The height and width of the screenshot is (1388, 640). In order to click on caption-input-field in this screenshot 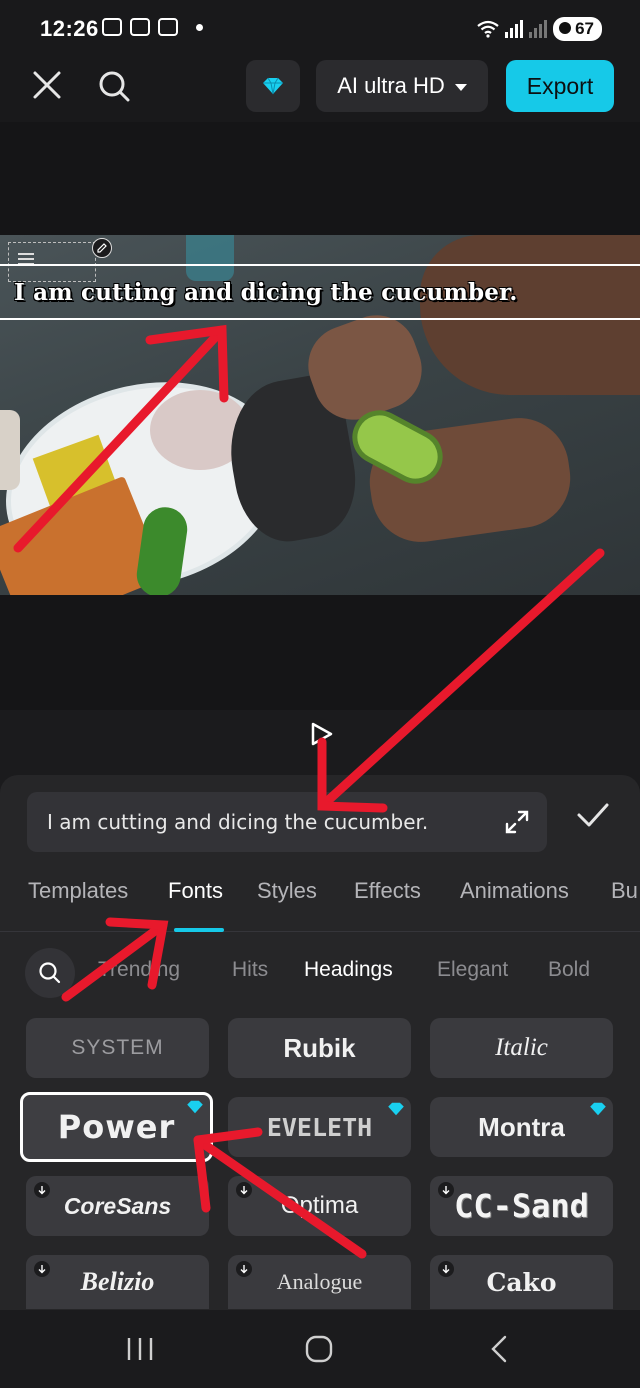, I will do `click(287, 822)`.